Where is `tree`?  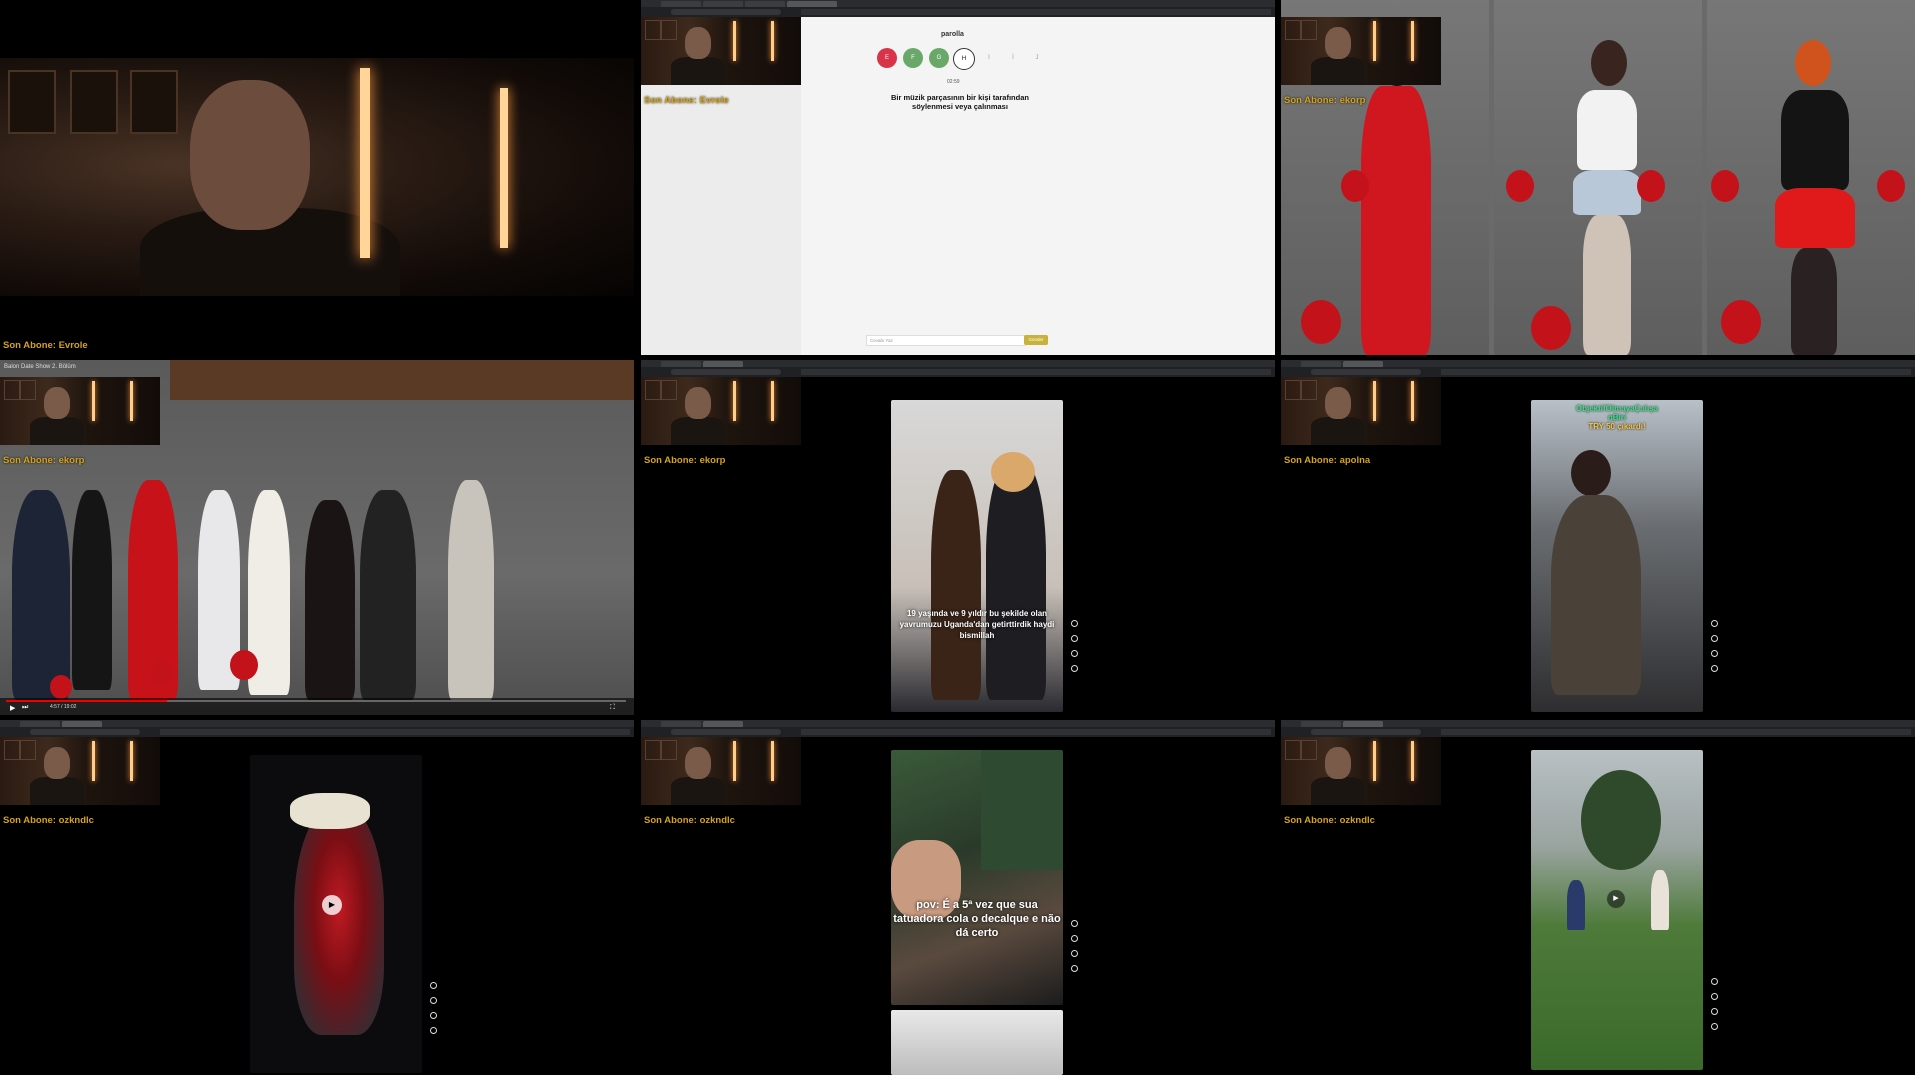 tree is located at coordinates (1621, 820).